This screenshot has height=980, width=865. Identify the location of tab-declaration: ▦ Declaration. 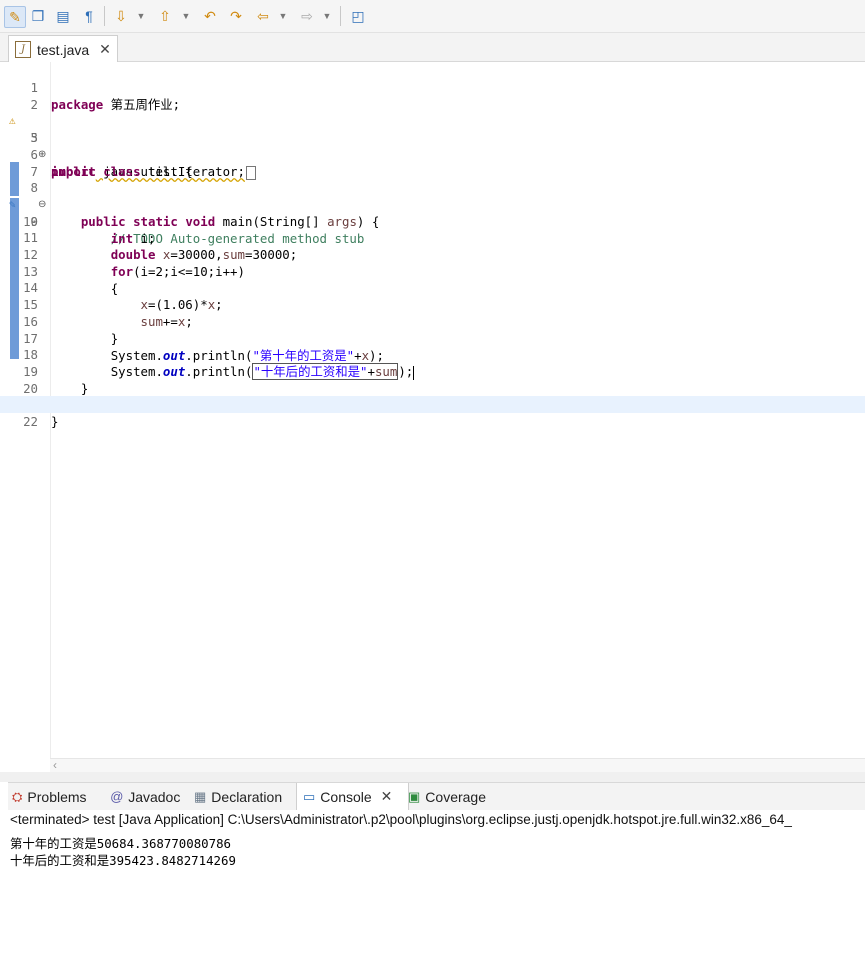
(238, 796).